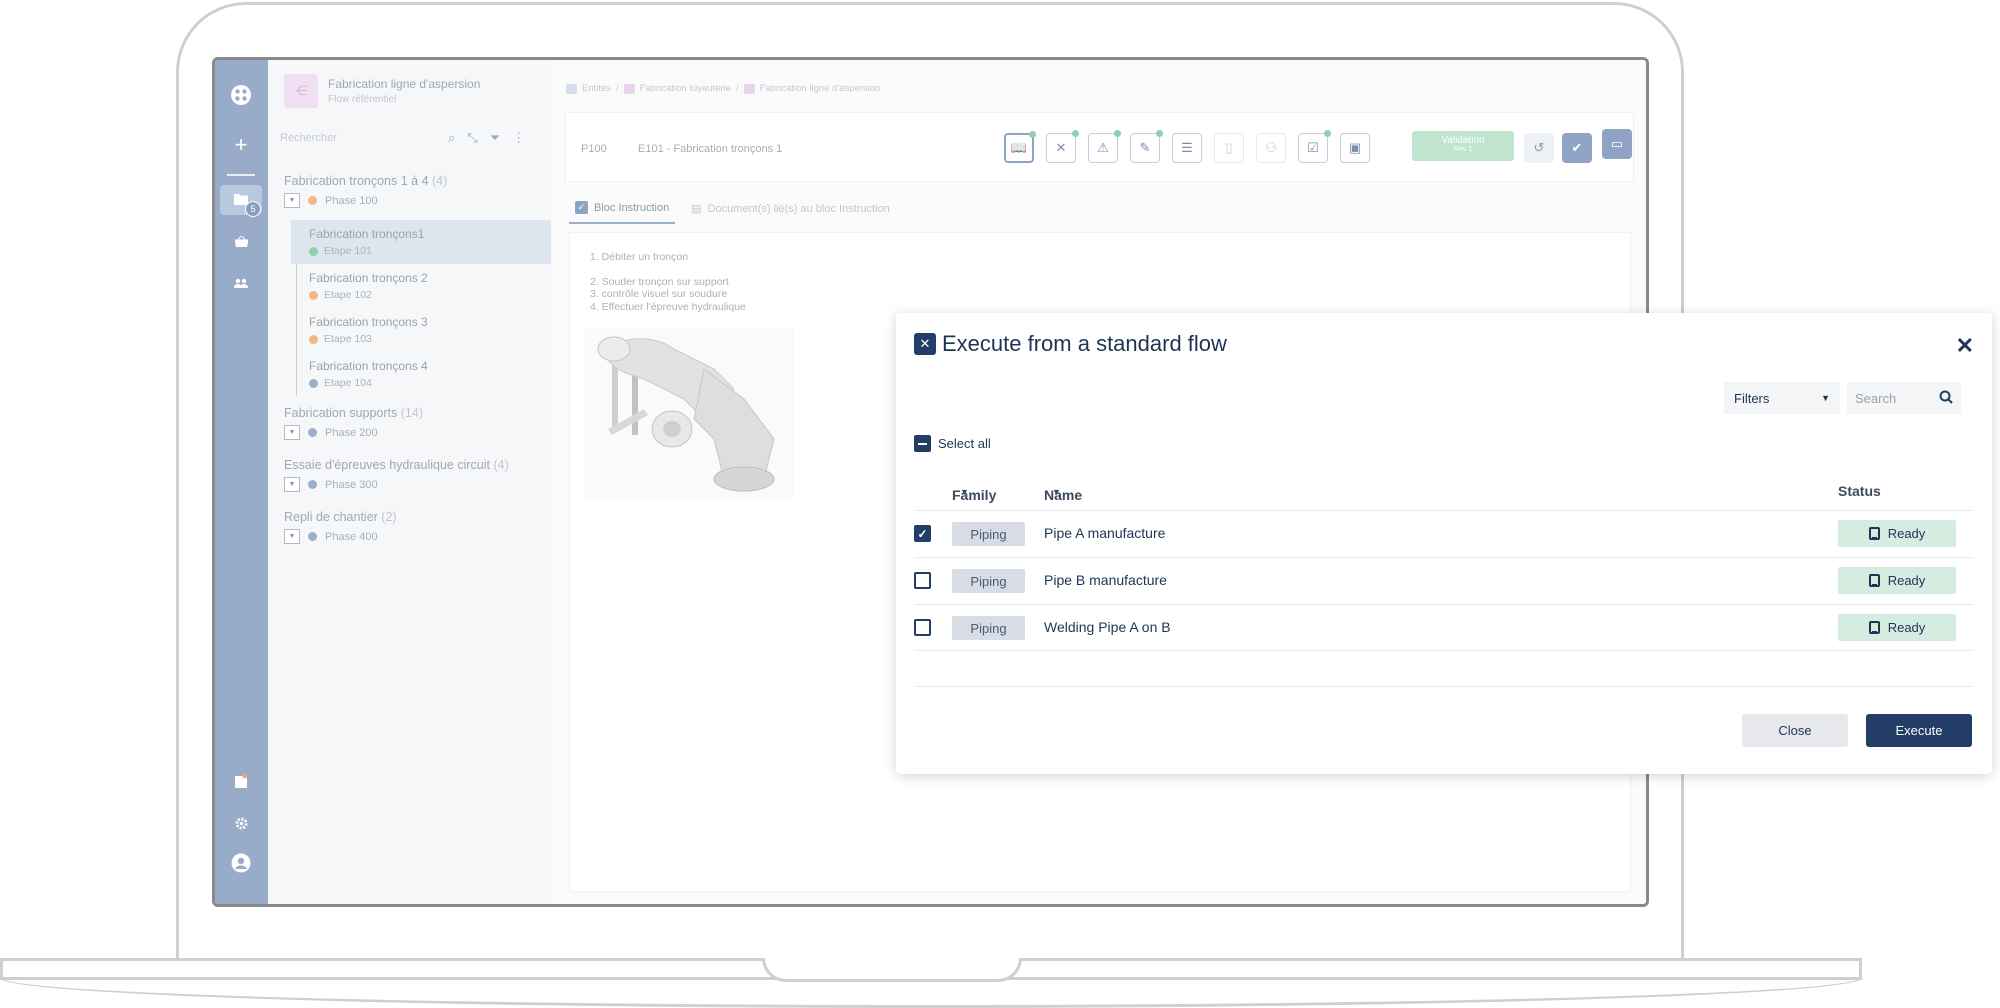 This screenshot has width=2000, height=1008. What do you see at coordinates (375, 138) in the screenshot?
I see `sidebar-search-input: Rechercher` at bounding box center [375, 138].